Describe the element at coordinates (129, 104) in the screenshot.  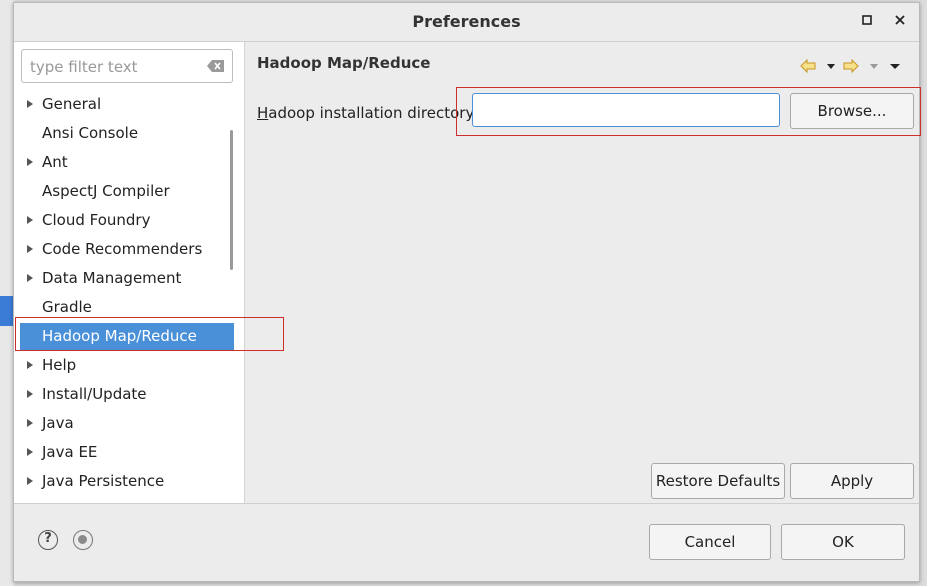
I see `tree-item: General` at that location.